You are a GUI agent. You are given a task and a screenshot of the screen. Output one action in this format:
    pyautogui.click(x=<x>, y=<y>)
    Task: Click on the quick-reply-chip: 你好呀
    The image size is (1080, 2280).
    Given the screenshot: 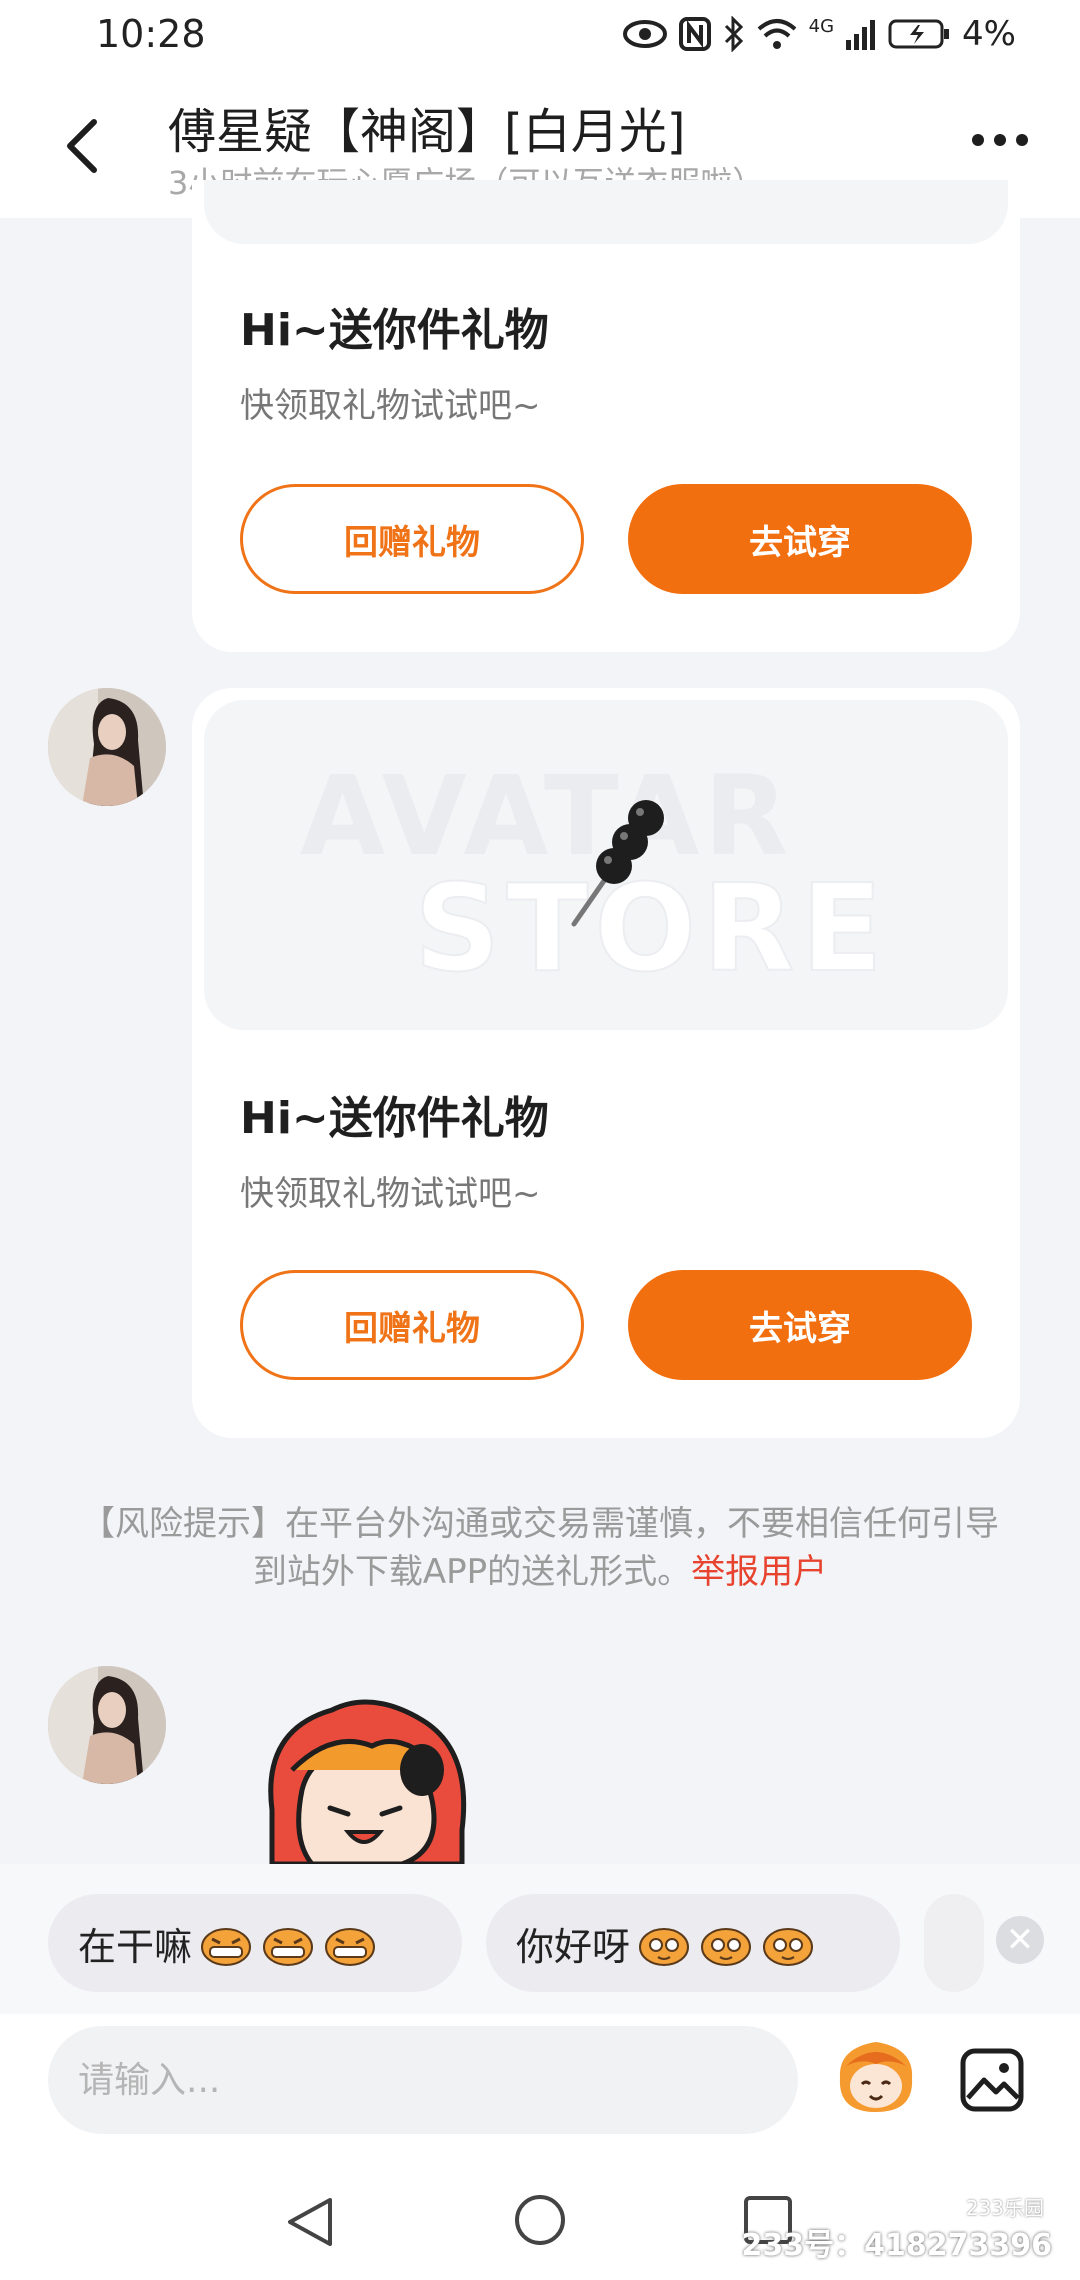 What is the action you would take?
    pyautogui.click(x=693, y=1943)
    